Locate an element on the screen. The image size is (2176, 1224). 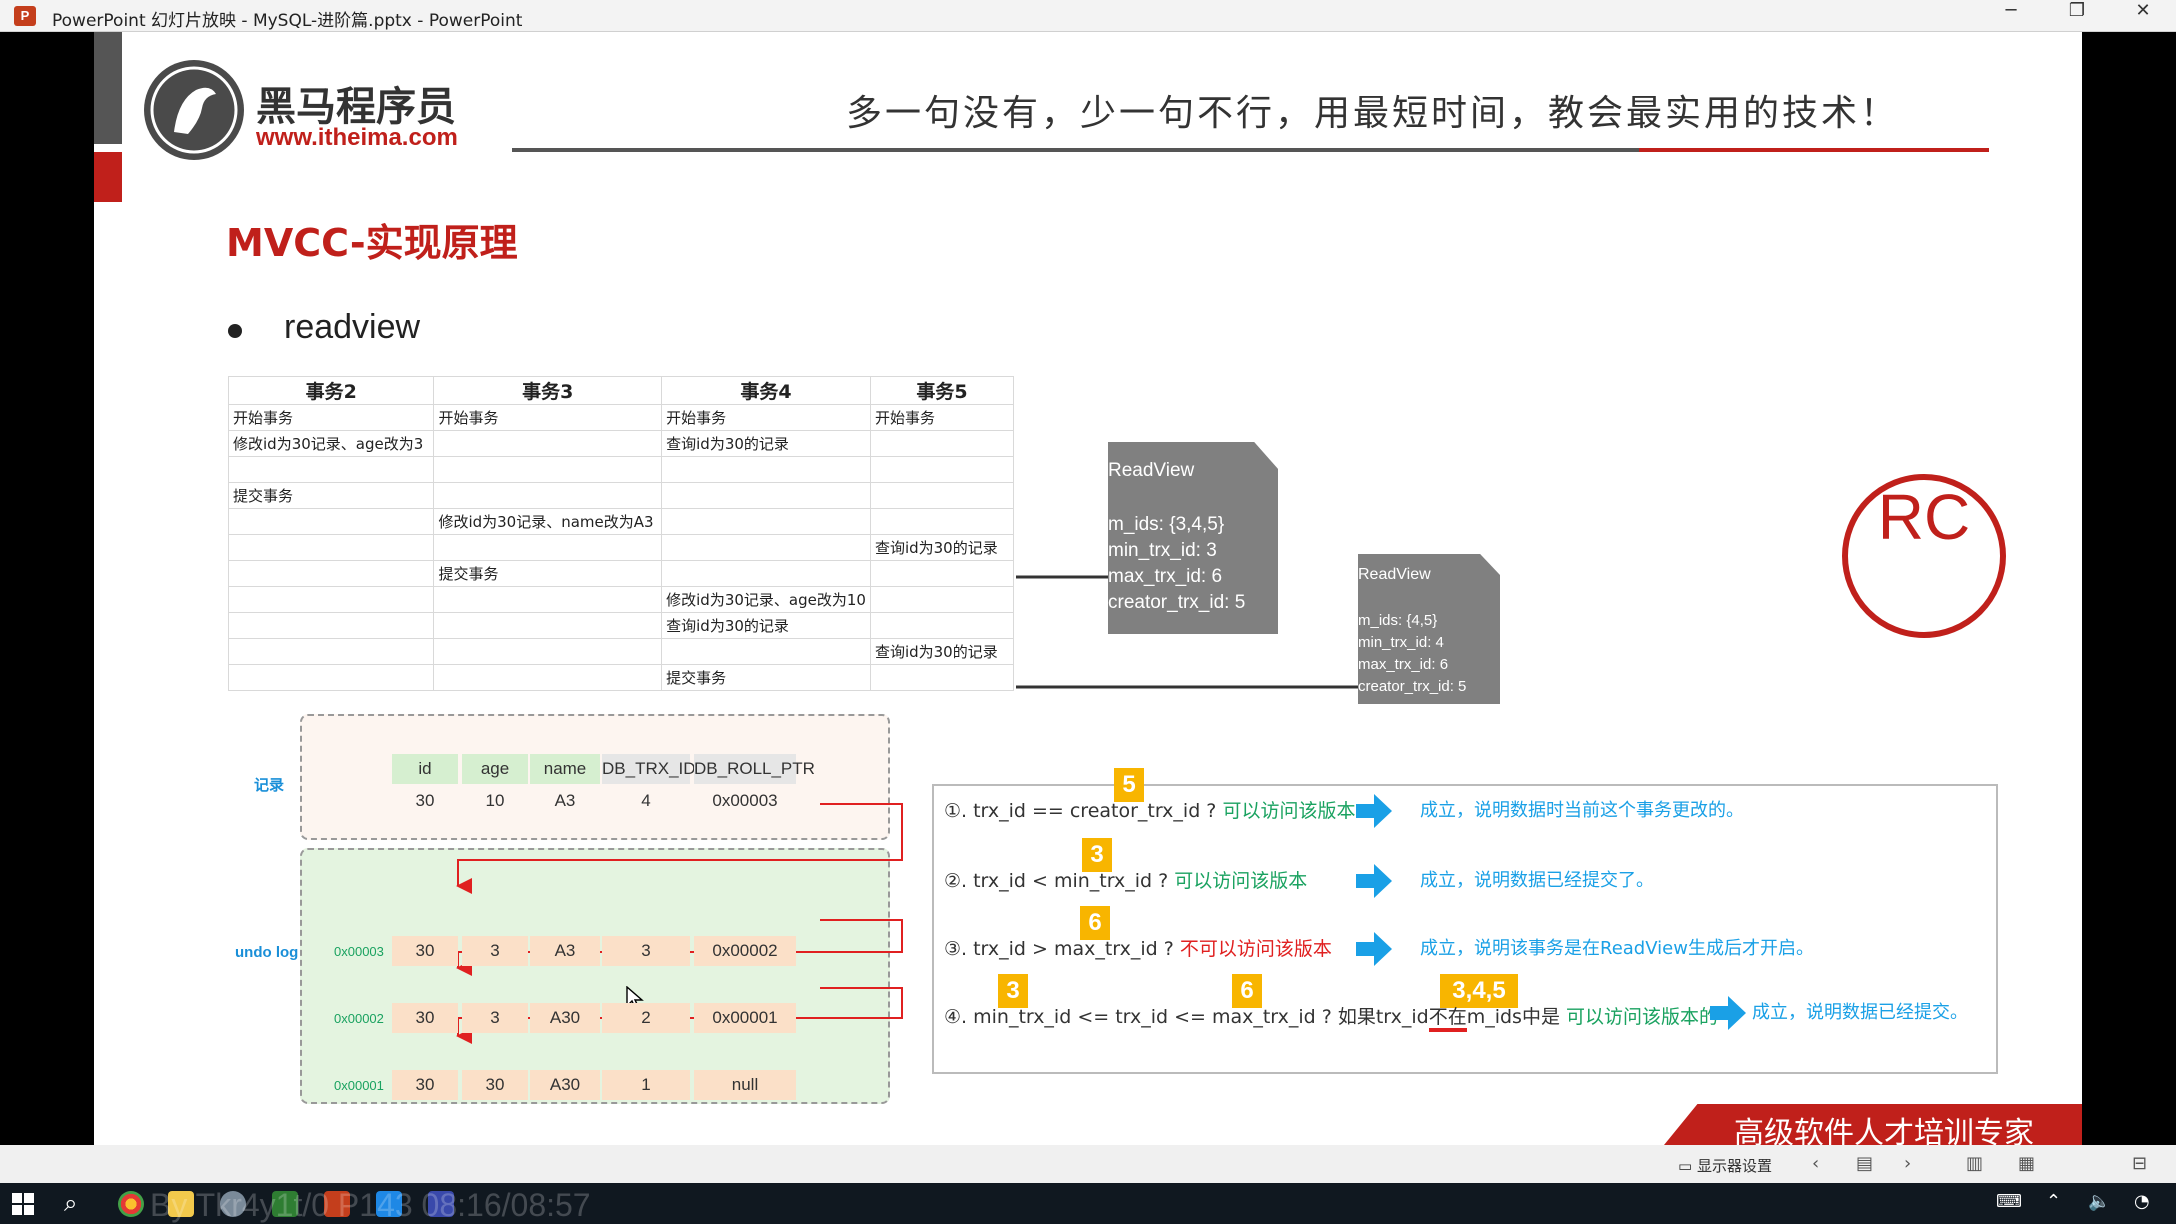
readview-2-line: m_ids: {4,5} is located at coordinates (1398, 620).